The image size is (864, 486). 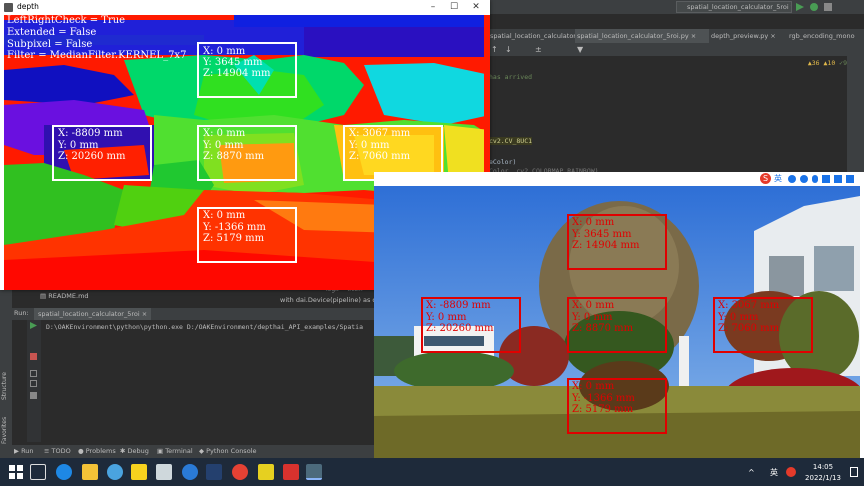 I want to click on coverage-icon, so click(x=828, y=7).